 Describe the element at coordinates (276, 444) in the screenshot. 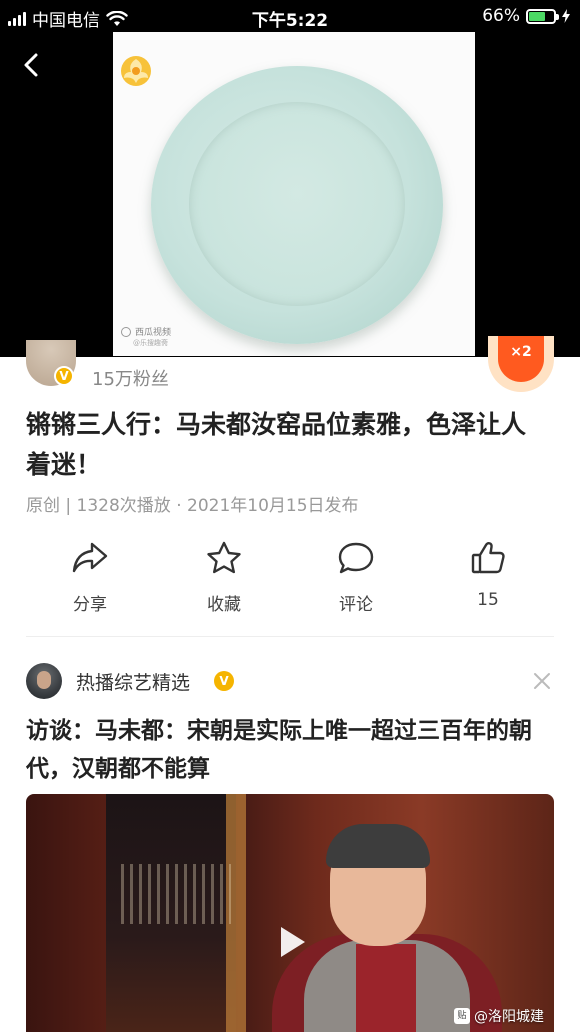

I see `article-title: 锵锵三人行：马未都汝窑品位素雅，色泽让人着迷！` at that location.